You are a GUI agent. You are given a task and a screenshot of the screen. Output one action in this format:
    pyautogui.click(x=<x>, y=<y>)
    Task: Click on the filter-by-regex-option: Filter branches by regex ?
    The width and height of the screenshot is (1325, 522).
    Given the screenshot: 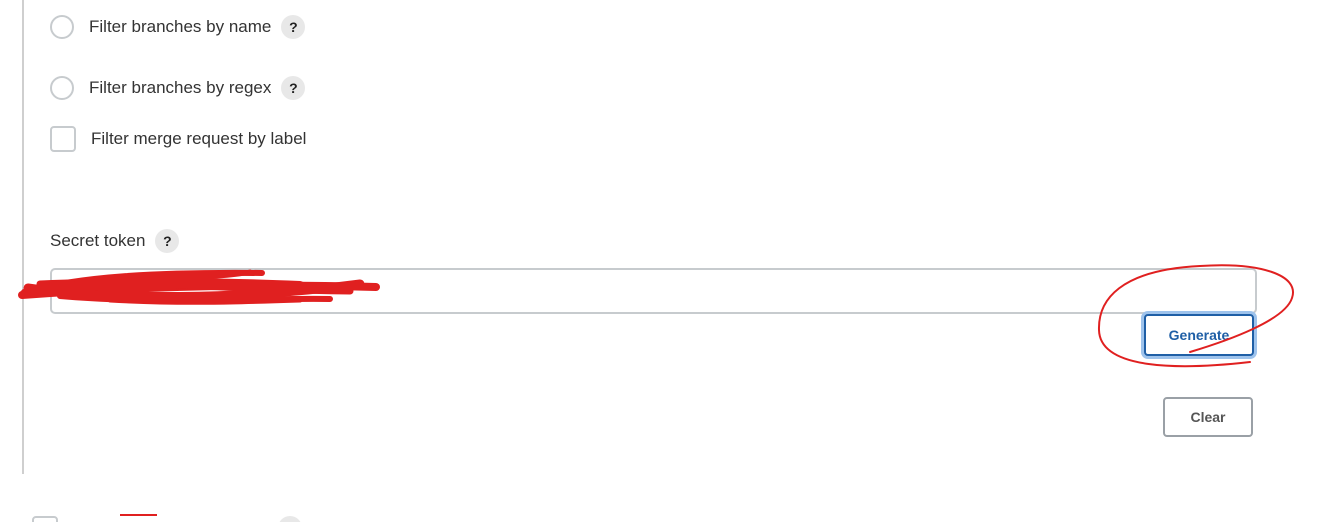 What is the action you would take?
    pyautogui.click(x=178, y=88)
    